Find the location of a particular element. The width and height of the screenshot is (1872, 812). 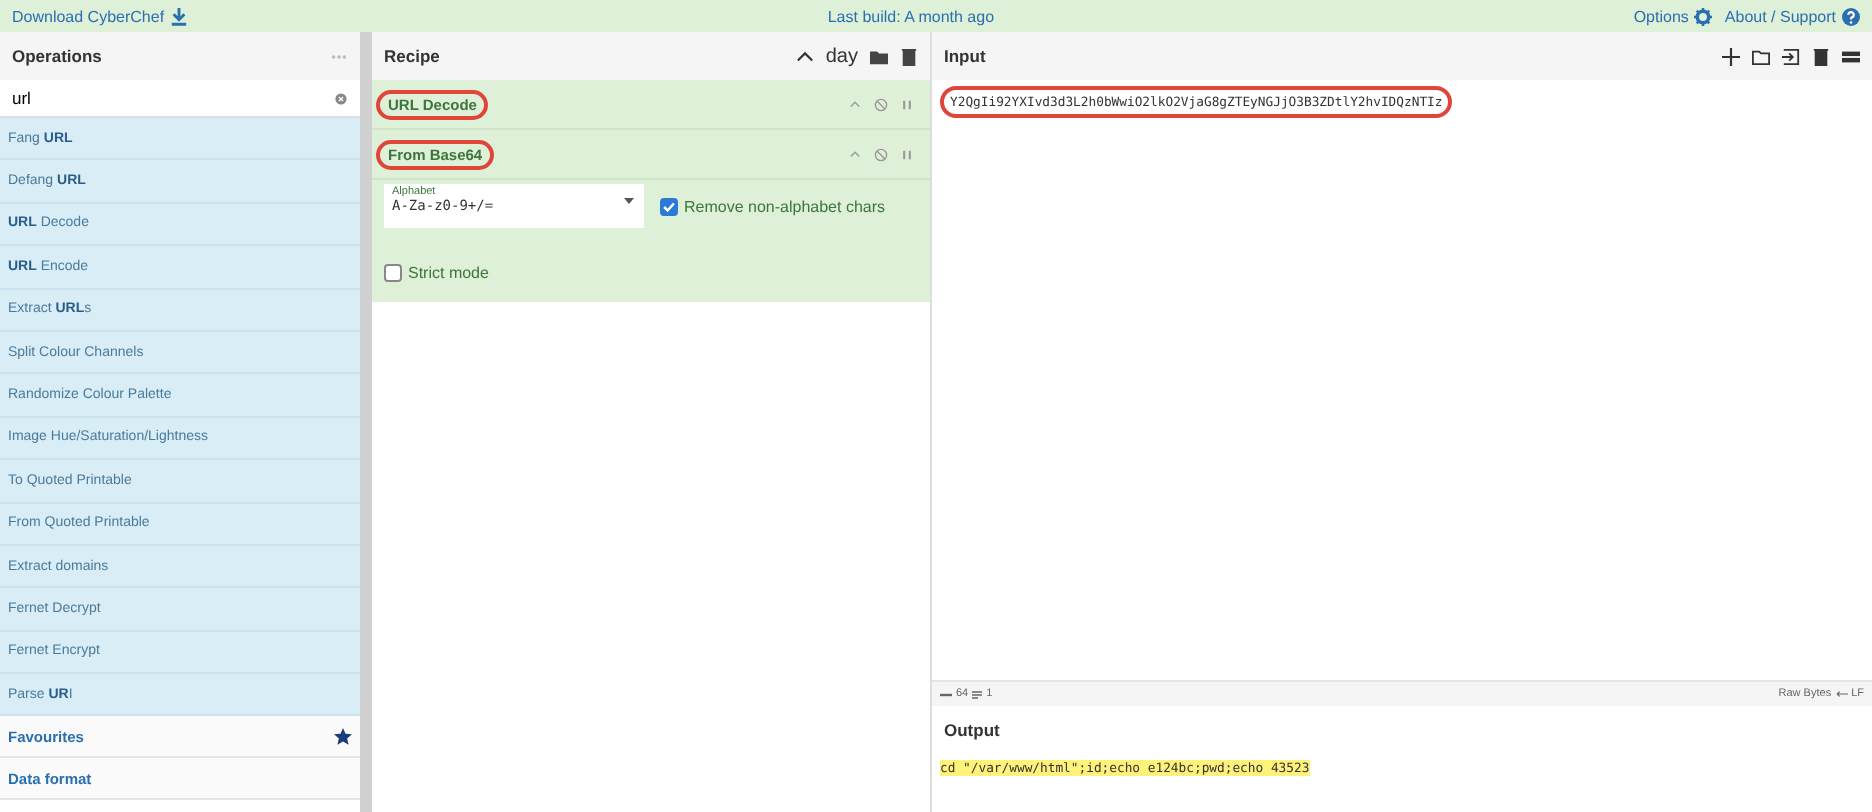

options-link: Options is located at coordinates (1661, 16).